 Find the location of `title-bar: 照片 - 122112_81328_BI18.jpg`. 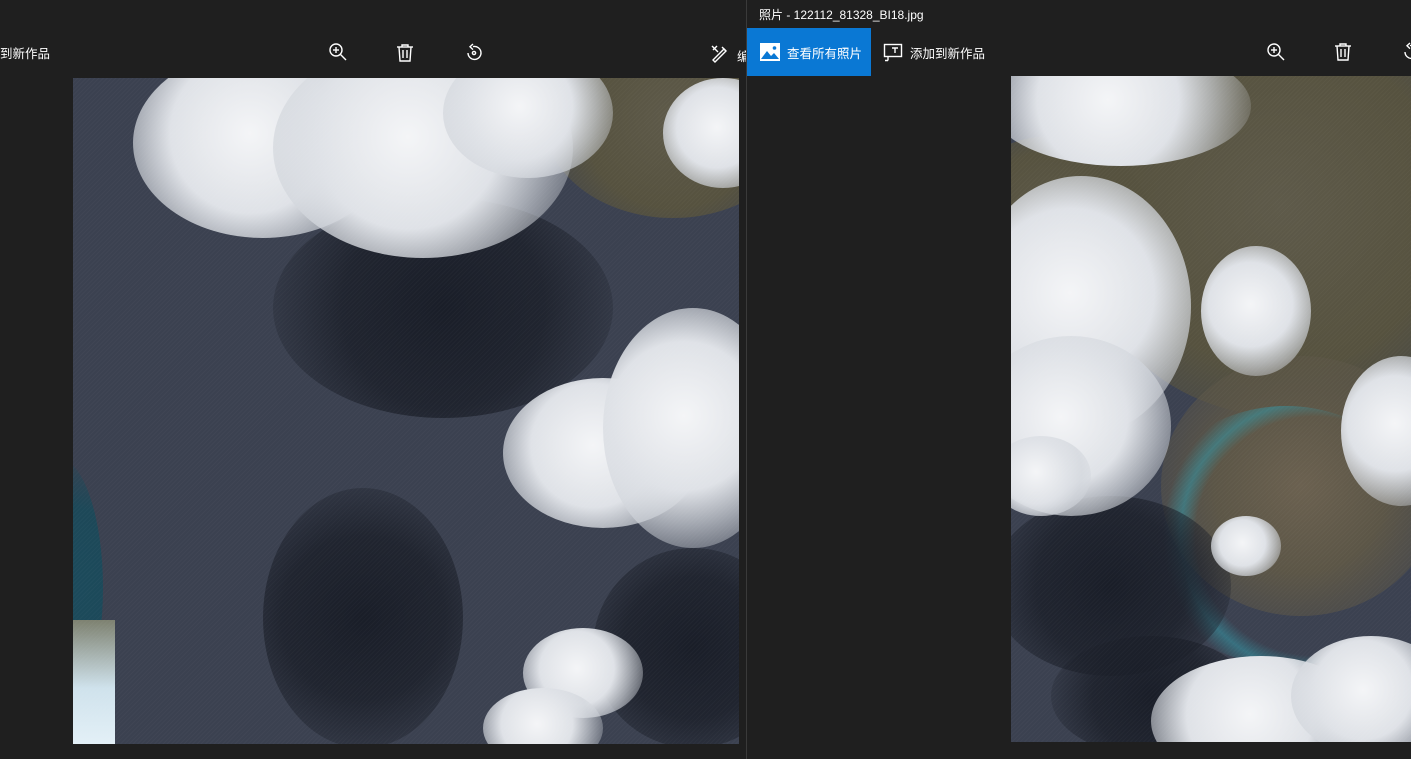

title-bar: 照片 - 122112_81328_BI18.jpg is located at coordinates (1079, 14).